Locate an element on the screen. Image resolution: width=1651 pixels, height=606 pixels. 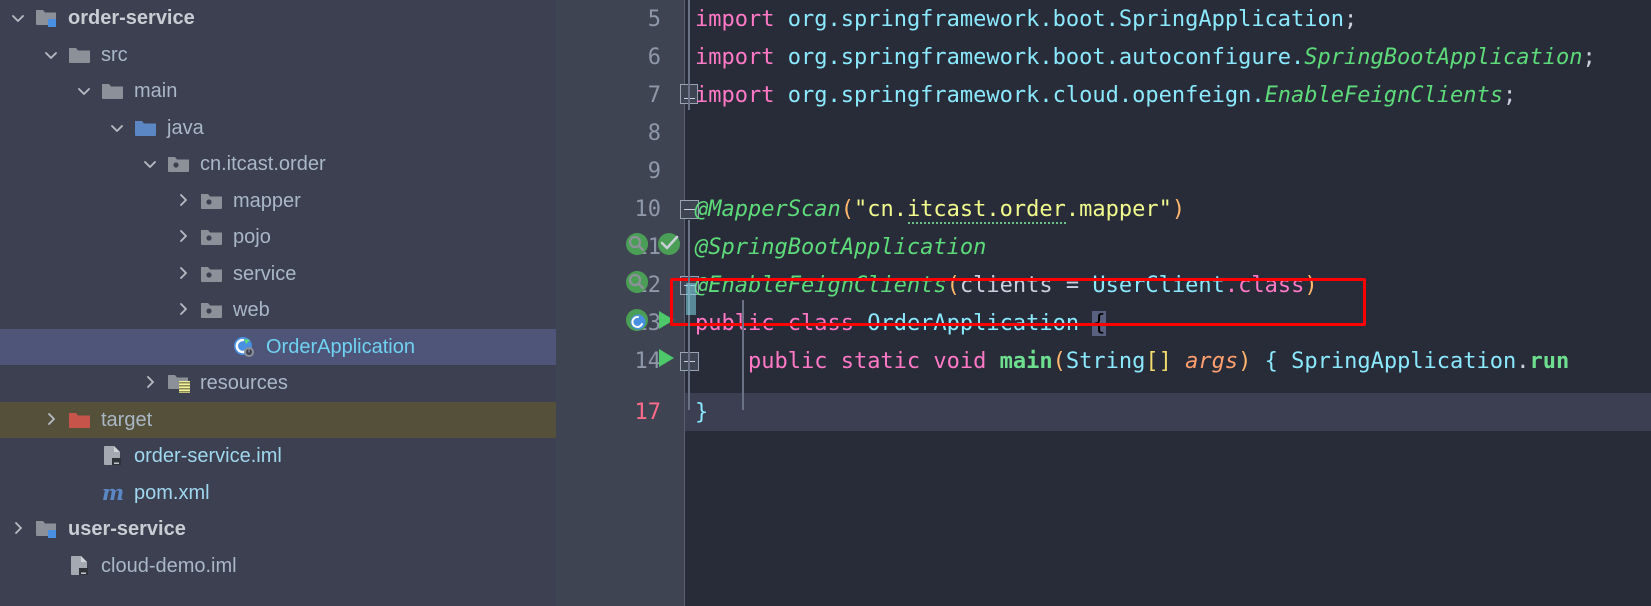
code-line-13: 13 public class OrderApplication { is located at coordinates (1103, 323).